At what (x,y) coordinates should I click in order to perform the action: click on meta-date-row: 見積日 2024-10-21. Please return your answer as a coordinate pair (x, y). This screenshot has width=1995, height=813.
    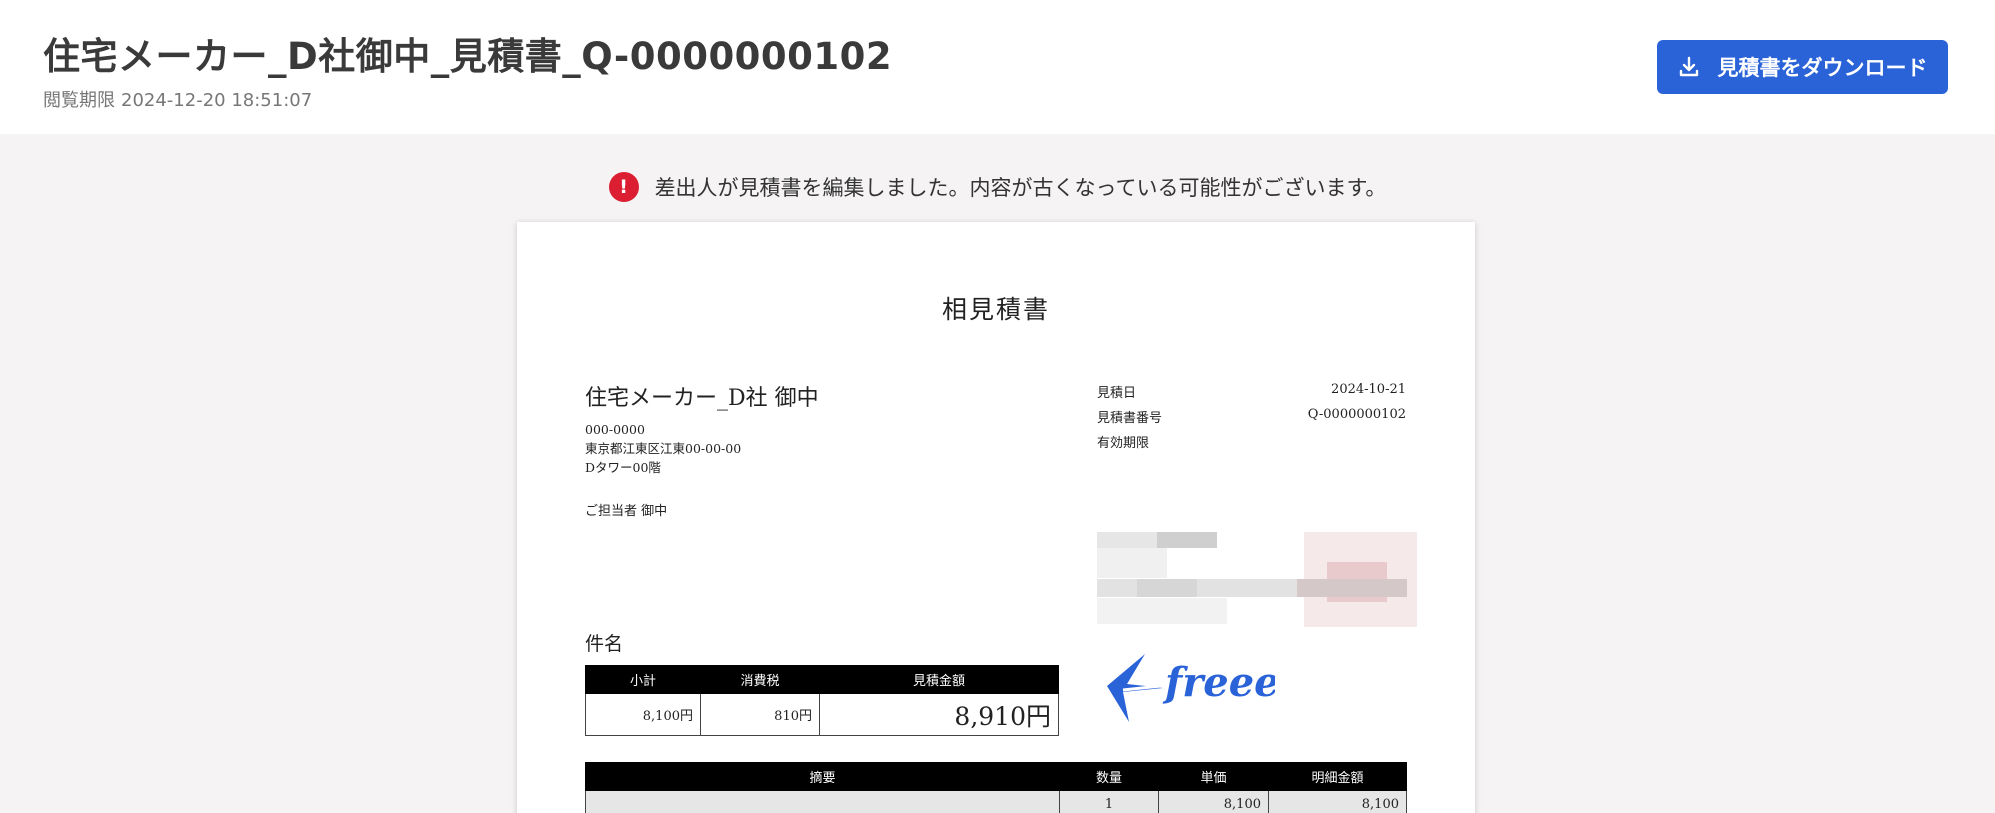
    Looking at the image, I should click on (1251, 394).